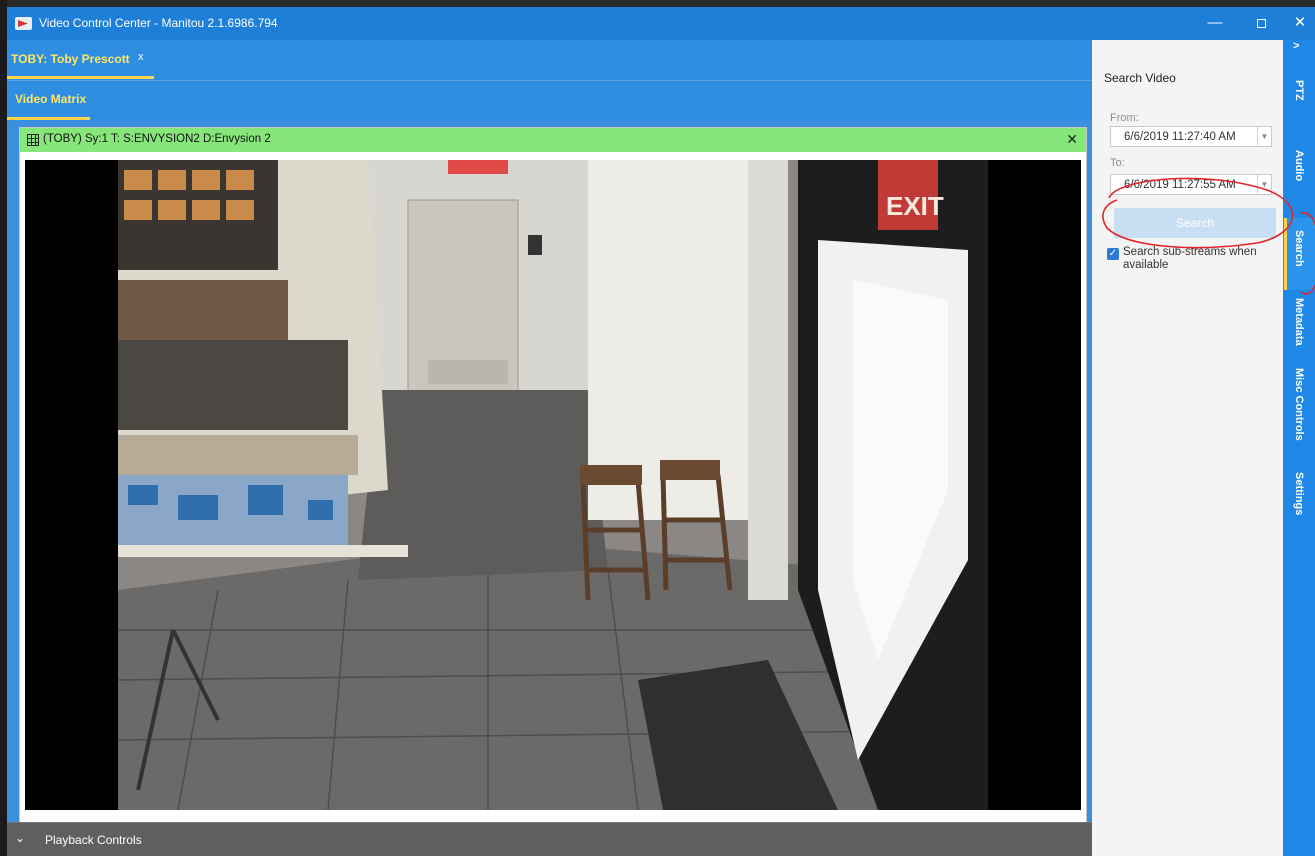  Describe the element at coordinates (549, 839) in the screenshot. I see `playback-controls-bar: ⌄ Playback Controls` at that location.